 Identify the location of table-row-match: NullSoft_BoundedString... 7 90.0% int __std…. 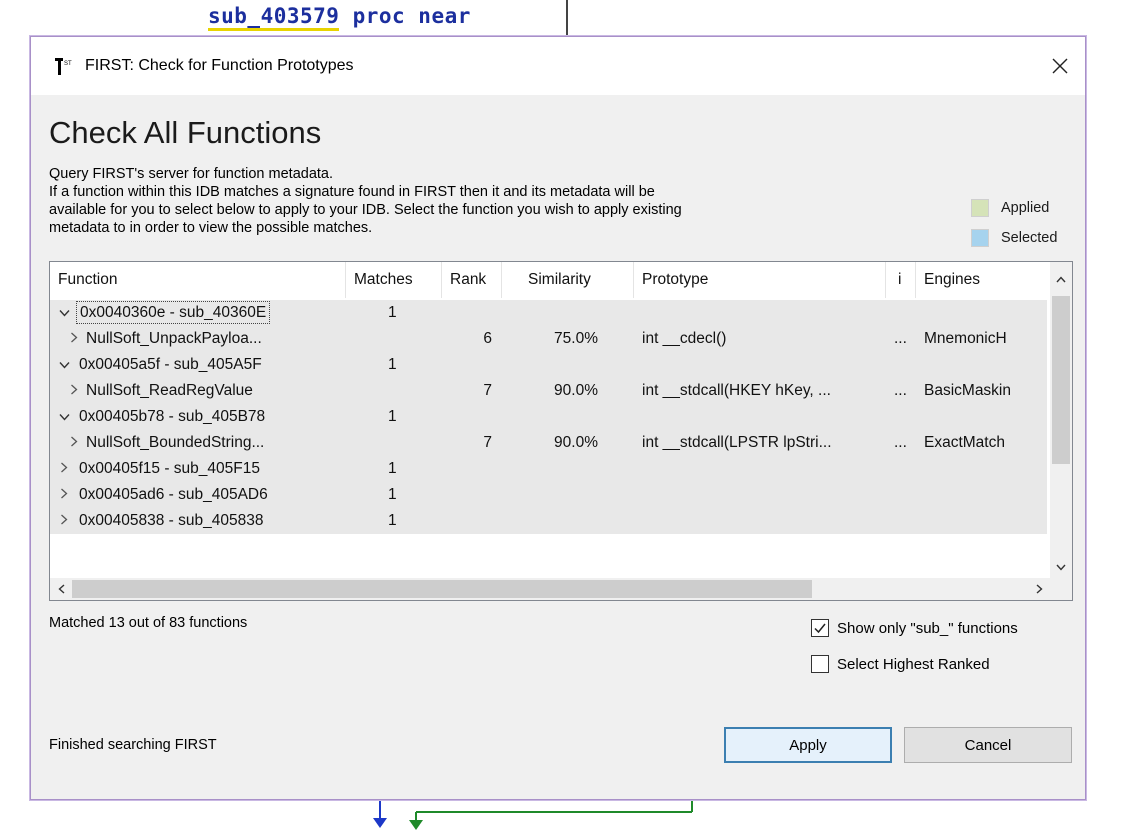
(548, 443).